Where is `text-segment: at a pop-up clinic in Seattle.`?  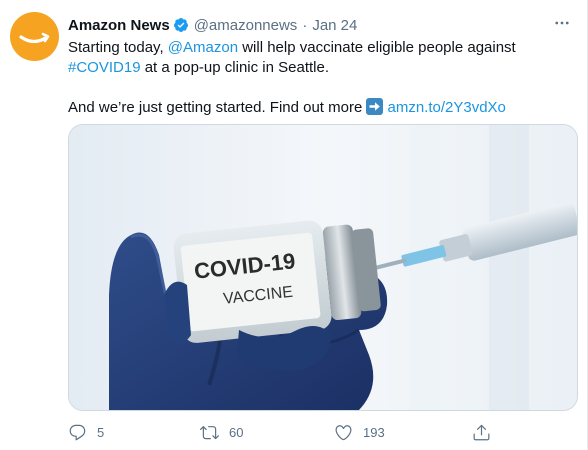 text-segment: at a pop-up clinic in Seattle. is located at coordinates (234, 67).